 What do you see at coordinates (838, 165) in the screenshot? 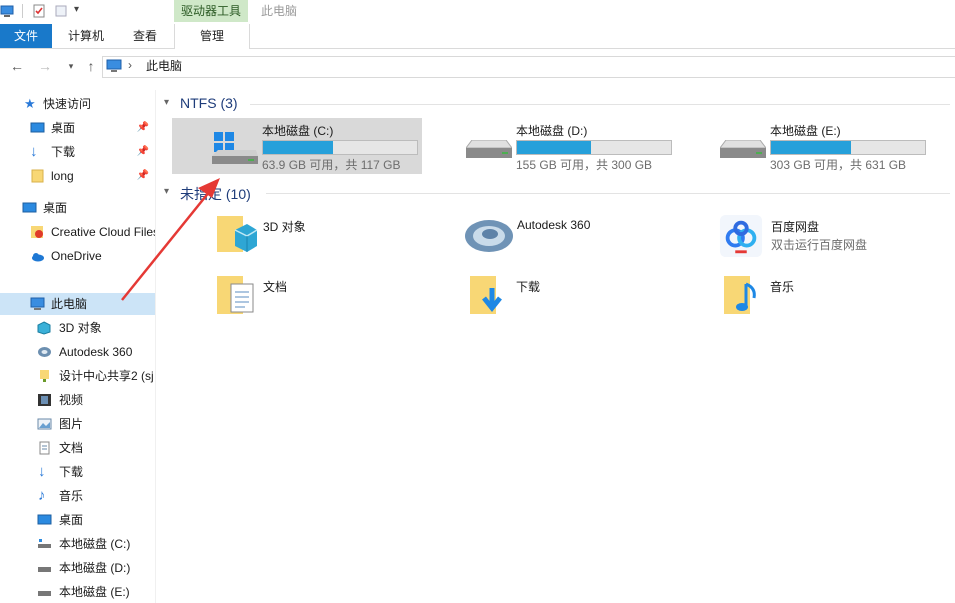
I see `drive-free-space: 303 GB 可用，共 631 GB` at bounding box center [838, 165].